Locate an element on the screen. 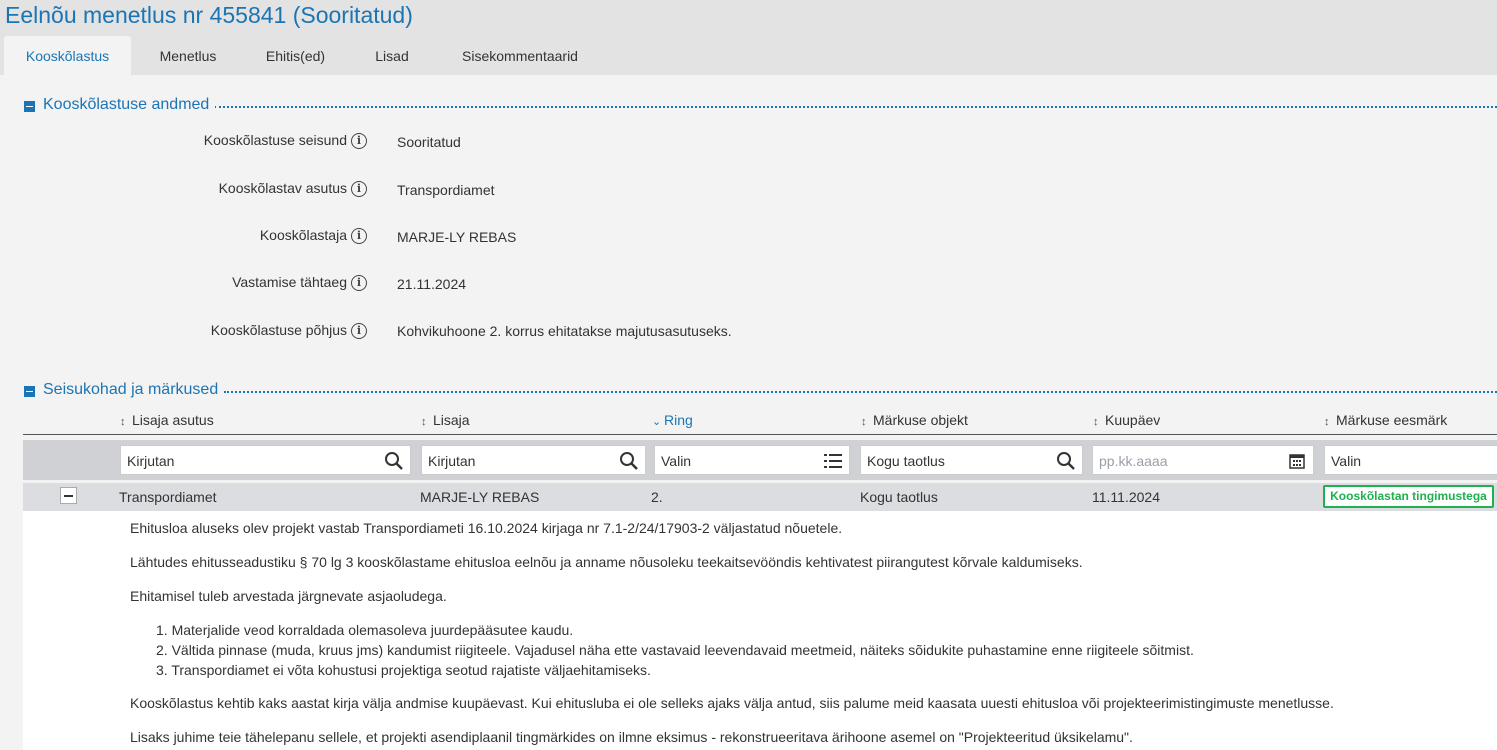 The height and width of the screenshot is (750, 1497). column-label: Märkuse eesmärk is located at coordinates (1392, 420).